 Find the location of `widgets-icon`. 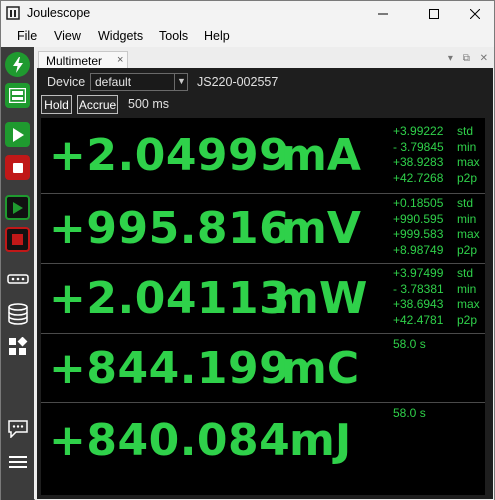

widgets-icon is located at coordinates (17, 345).